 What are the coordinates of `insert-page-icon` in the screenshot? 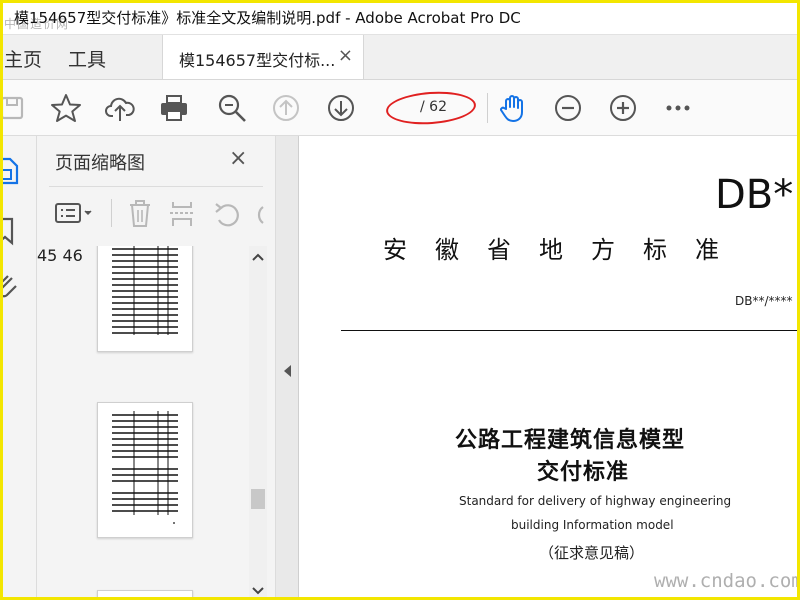 It's located at (183, 214).